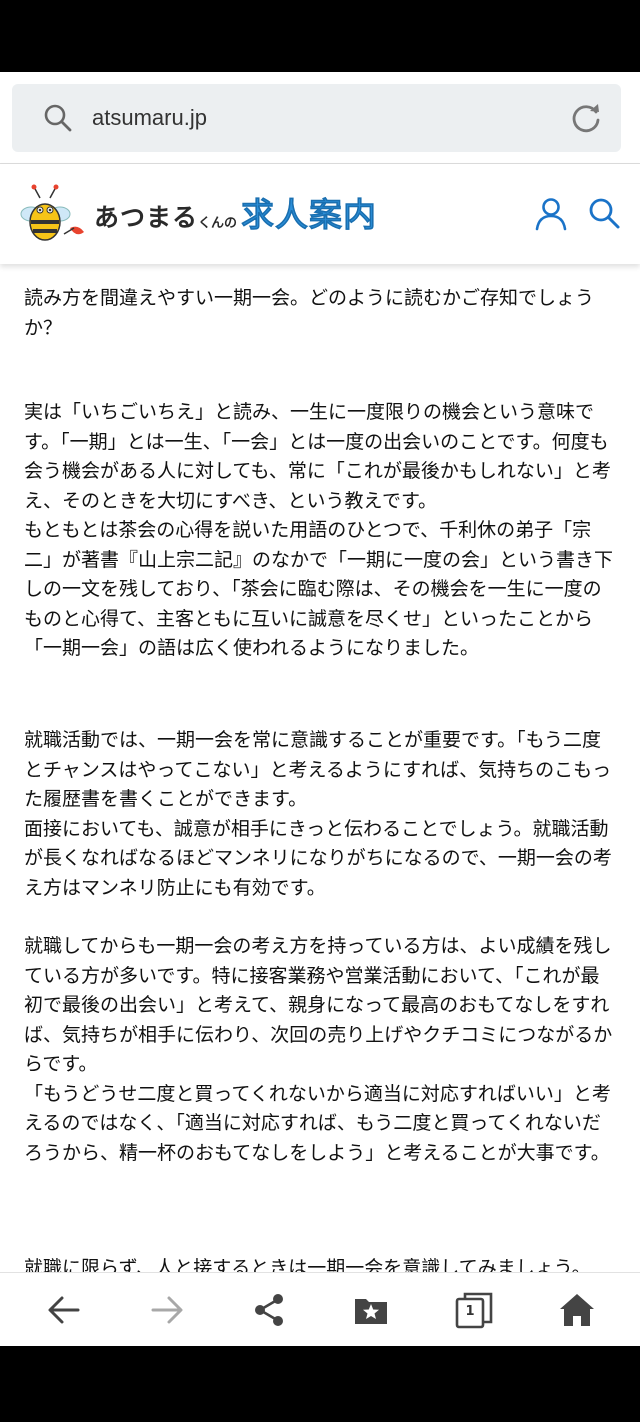 The width and height of the screenshot is (640, 1422). Describe the element at coordinates (52, 212) in the screenshot. I see `bee-mascot-icon` at that location.